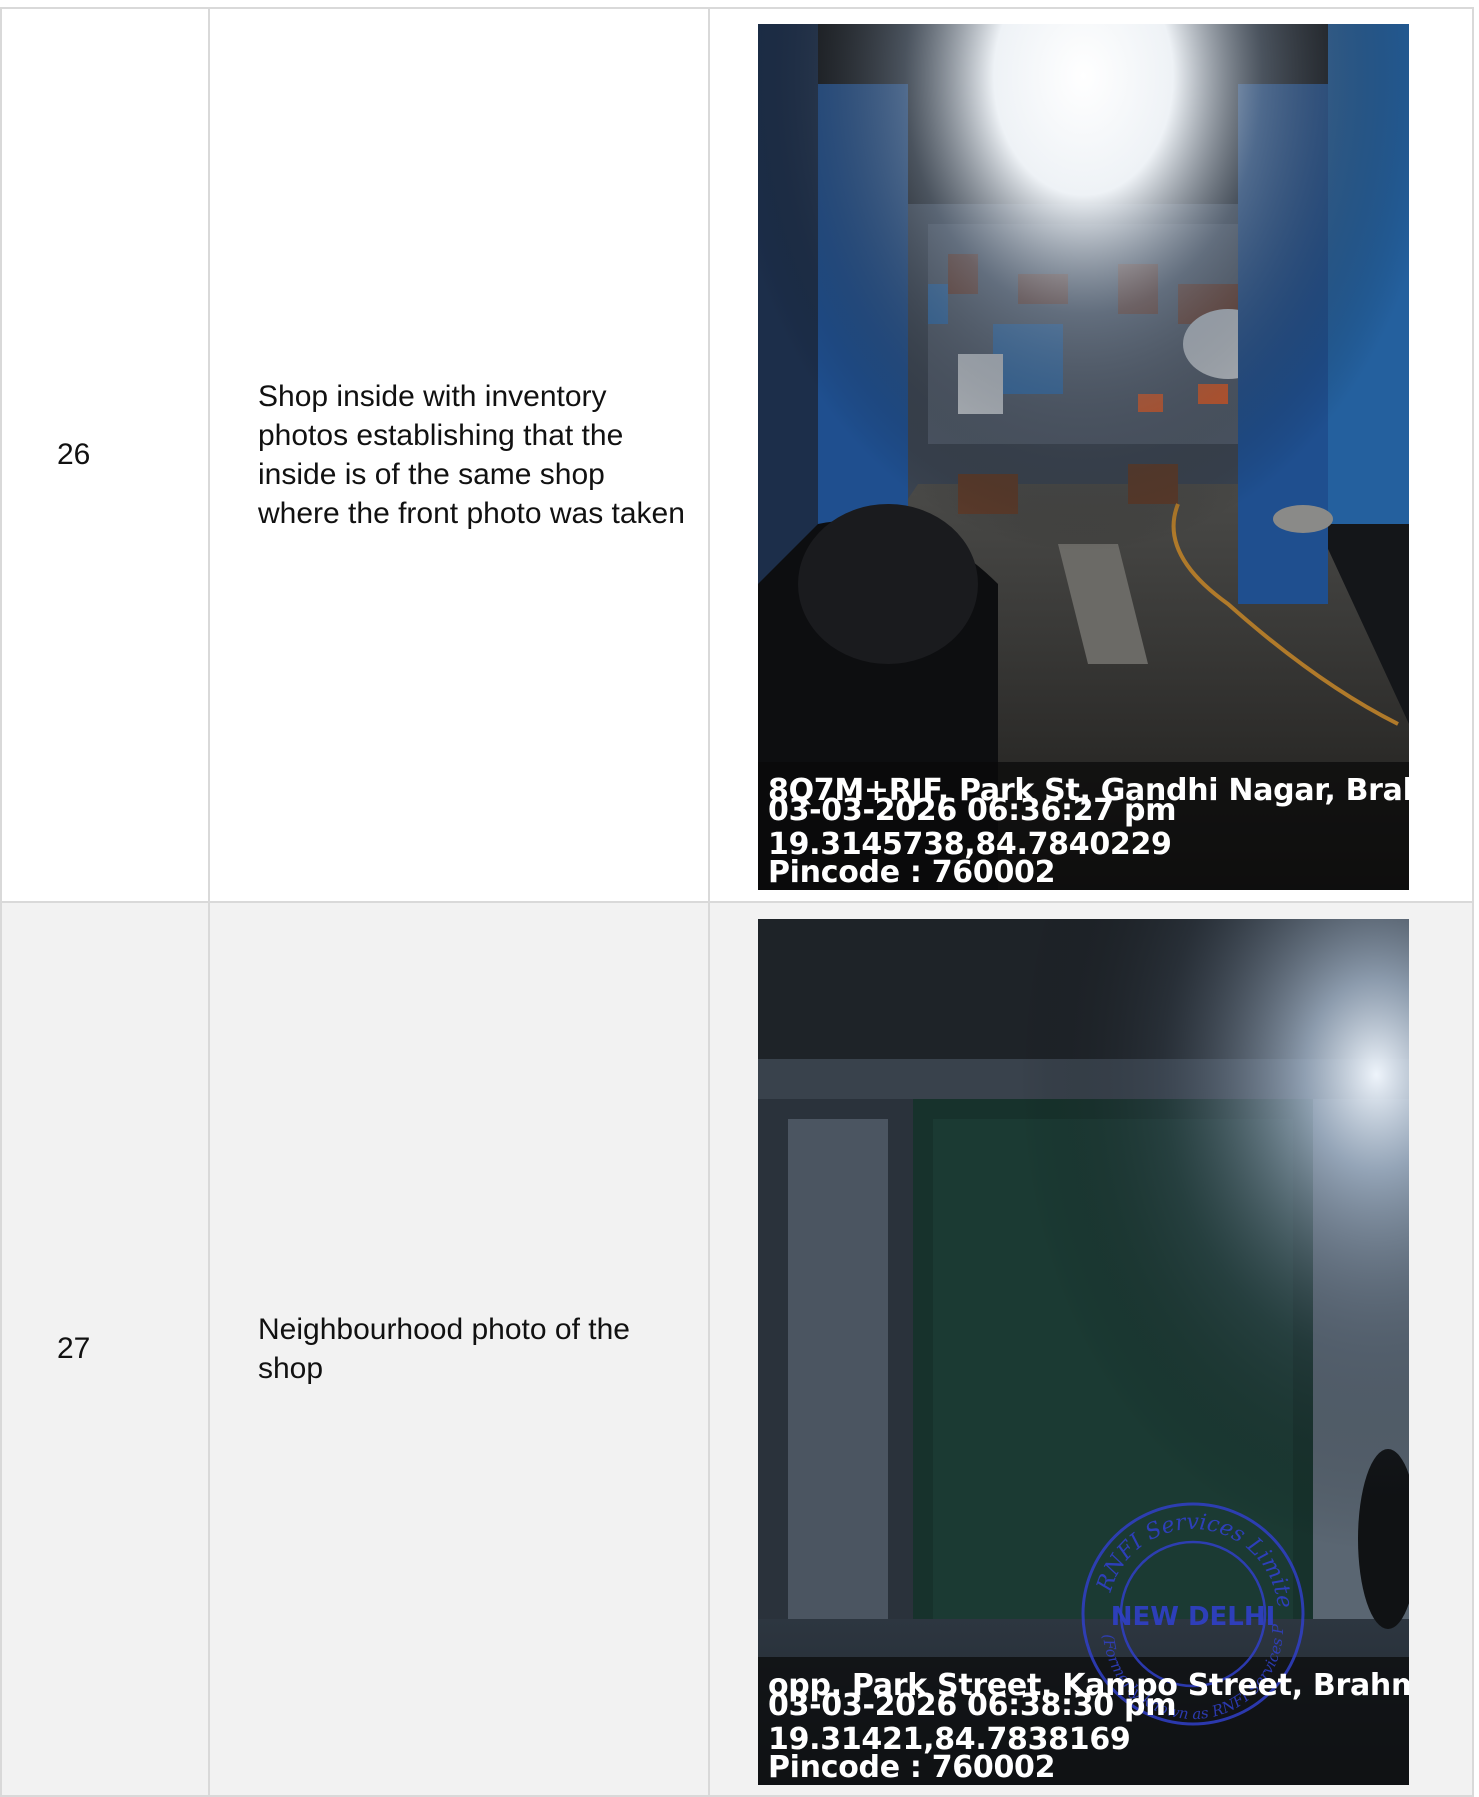 The height and width of the screenshot is (1797, 1479). I want to click on serial-number: 27, so click(105, 1349).